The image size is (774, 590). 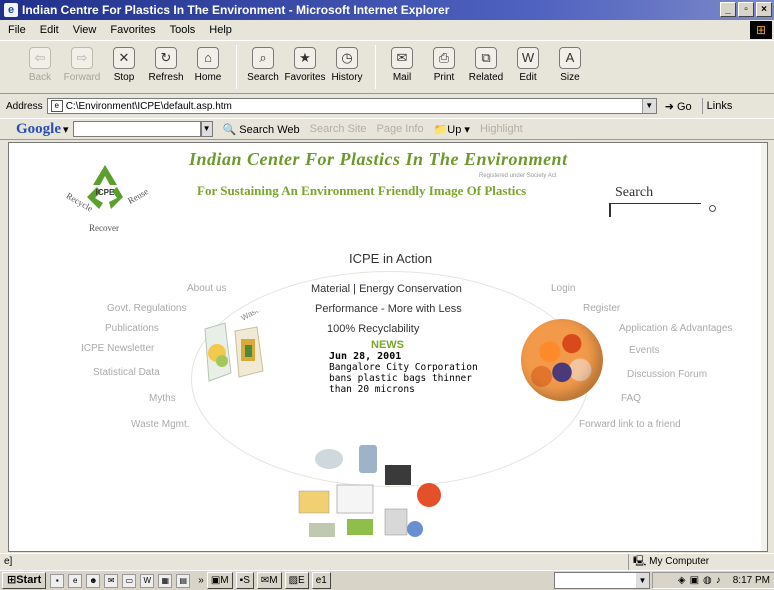 I want to click on link-newsletter: ICPE Newsletter, so click(x=117, y=348).